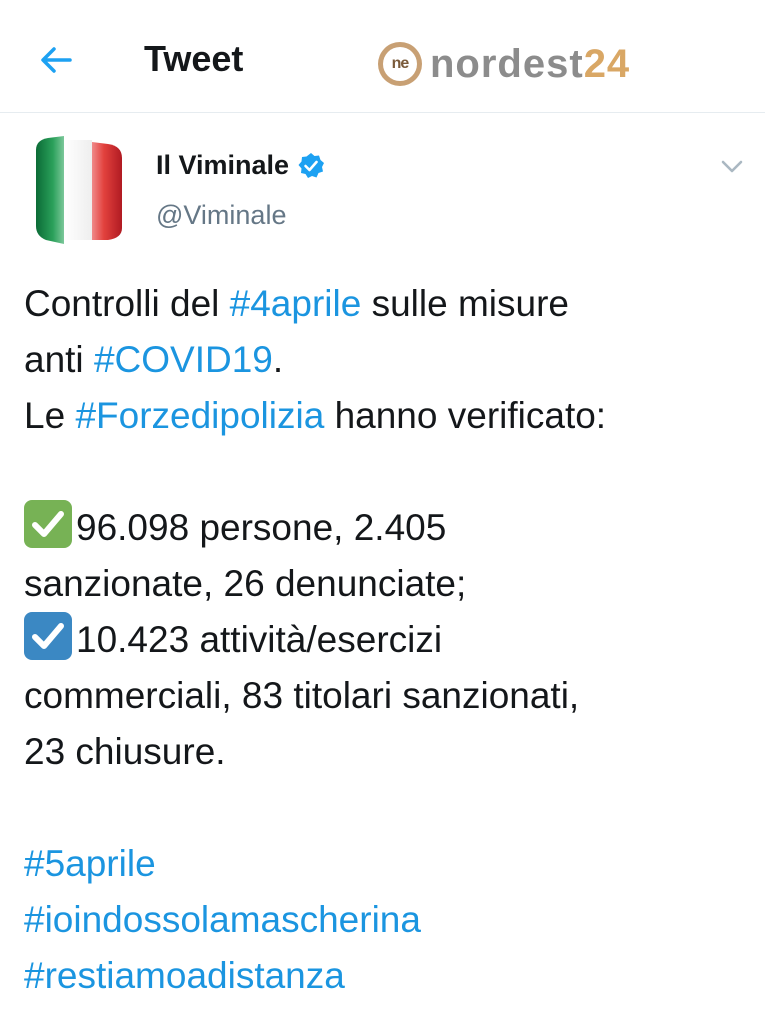 The width and height of the screenshot is (765, 1024). I want to click on tweet-line: commerciali, 83 titolari sanzionati,, so click(302, 695).